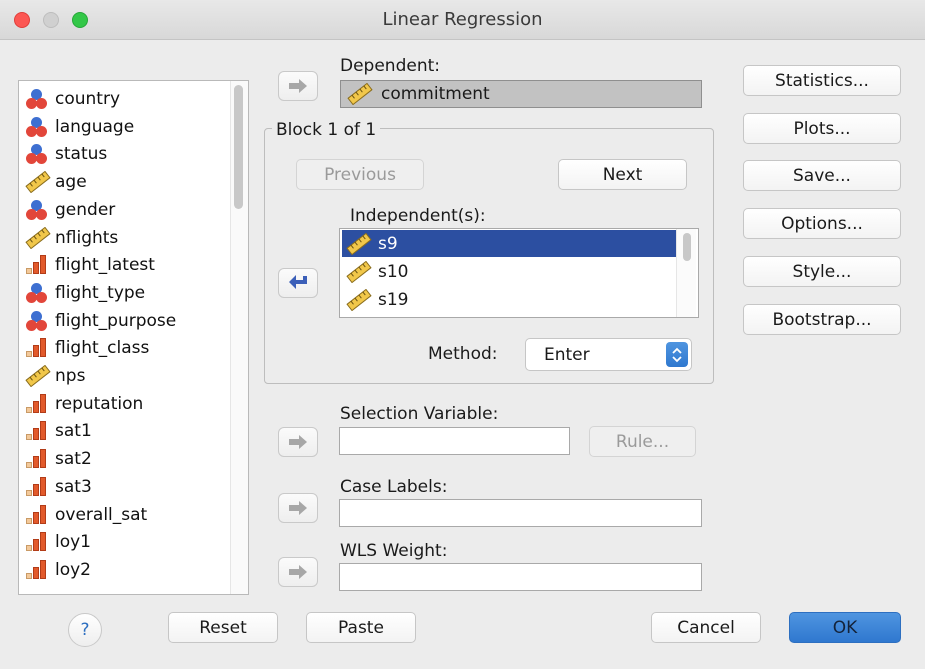 Image resolution: width=925 pixels, height=669 pixels. What do you see at coordinates (85, 209) in the screenshot?
I see `variable-name: gender` at bounding box center [85, 209].